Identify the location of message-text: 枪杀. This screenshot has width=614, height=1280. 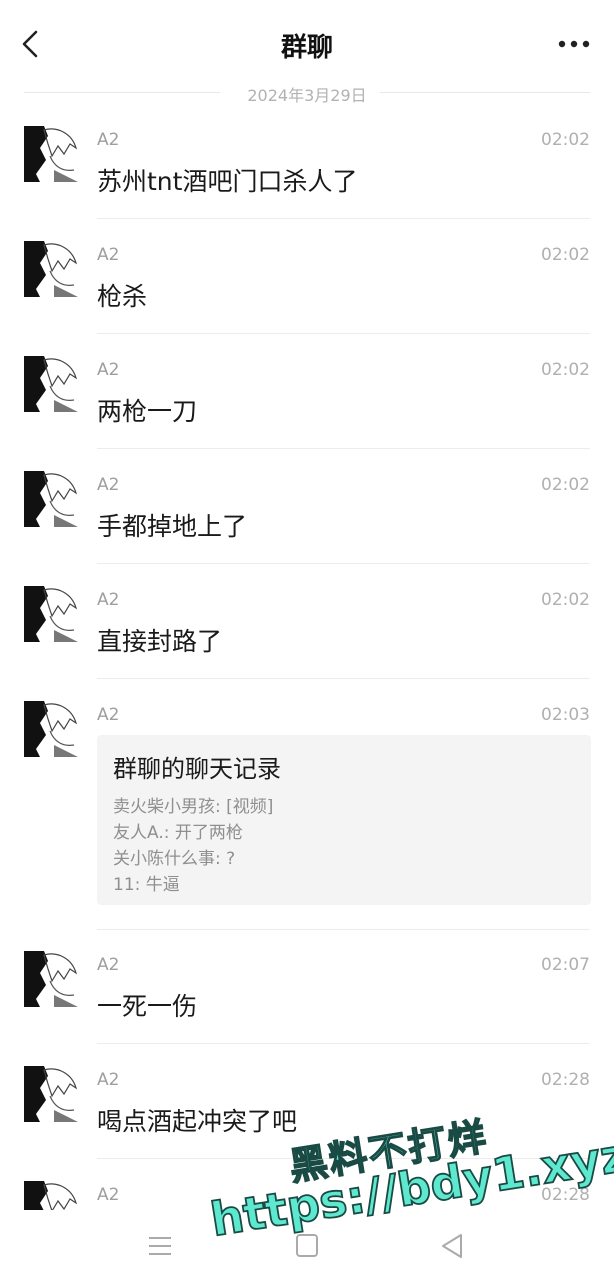
(122, 295).